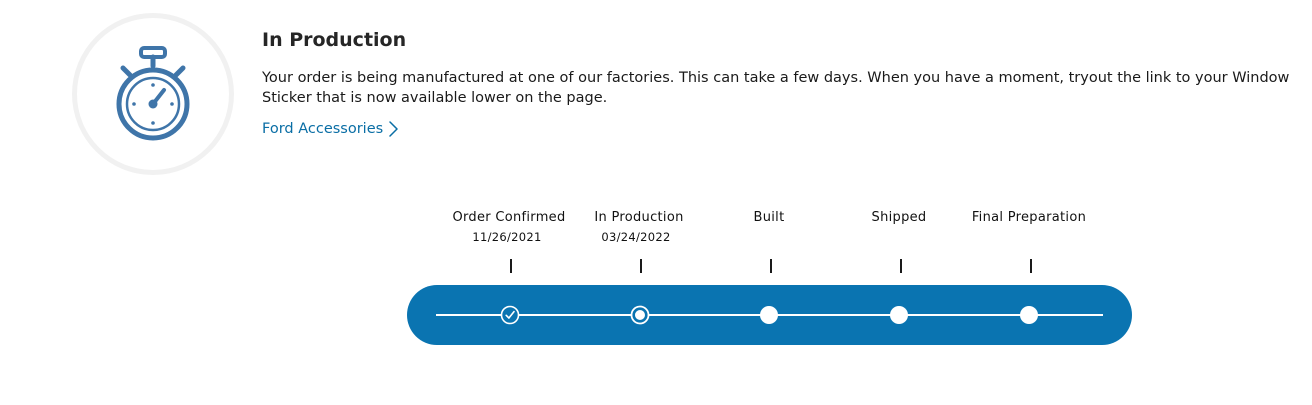  Describe the element at coordinates (511, 266) in the screenshot. I see `step-tick-order-confirmed` at that location.